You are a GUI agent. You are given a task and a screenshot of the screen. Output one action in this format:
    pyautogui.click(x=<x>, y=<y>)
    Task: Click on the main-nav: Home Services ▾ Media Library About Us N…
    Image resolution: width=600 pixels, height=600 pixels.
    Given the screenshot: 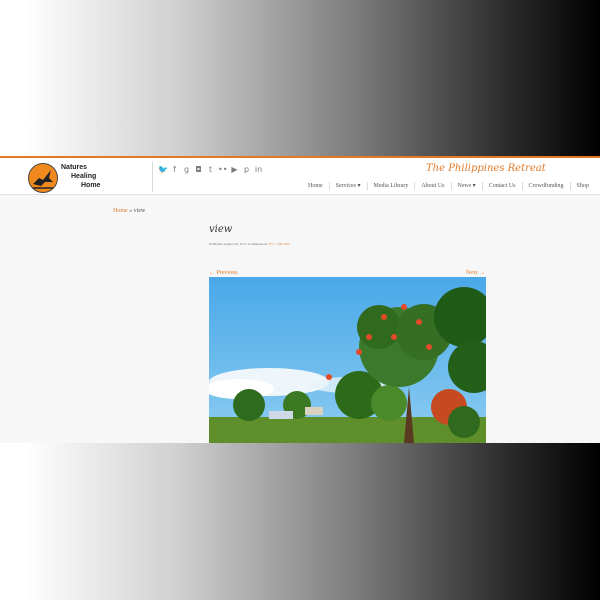 What is the action you would take?
    pyautogui.click(x=448, y=186)
    